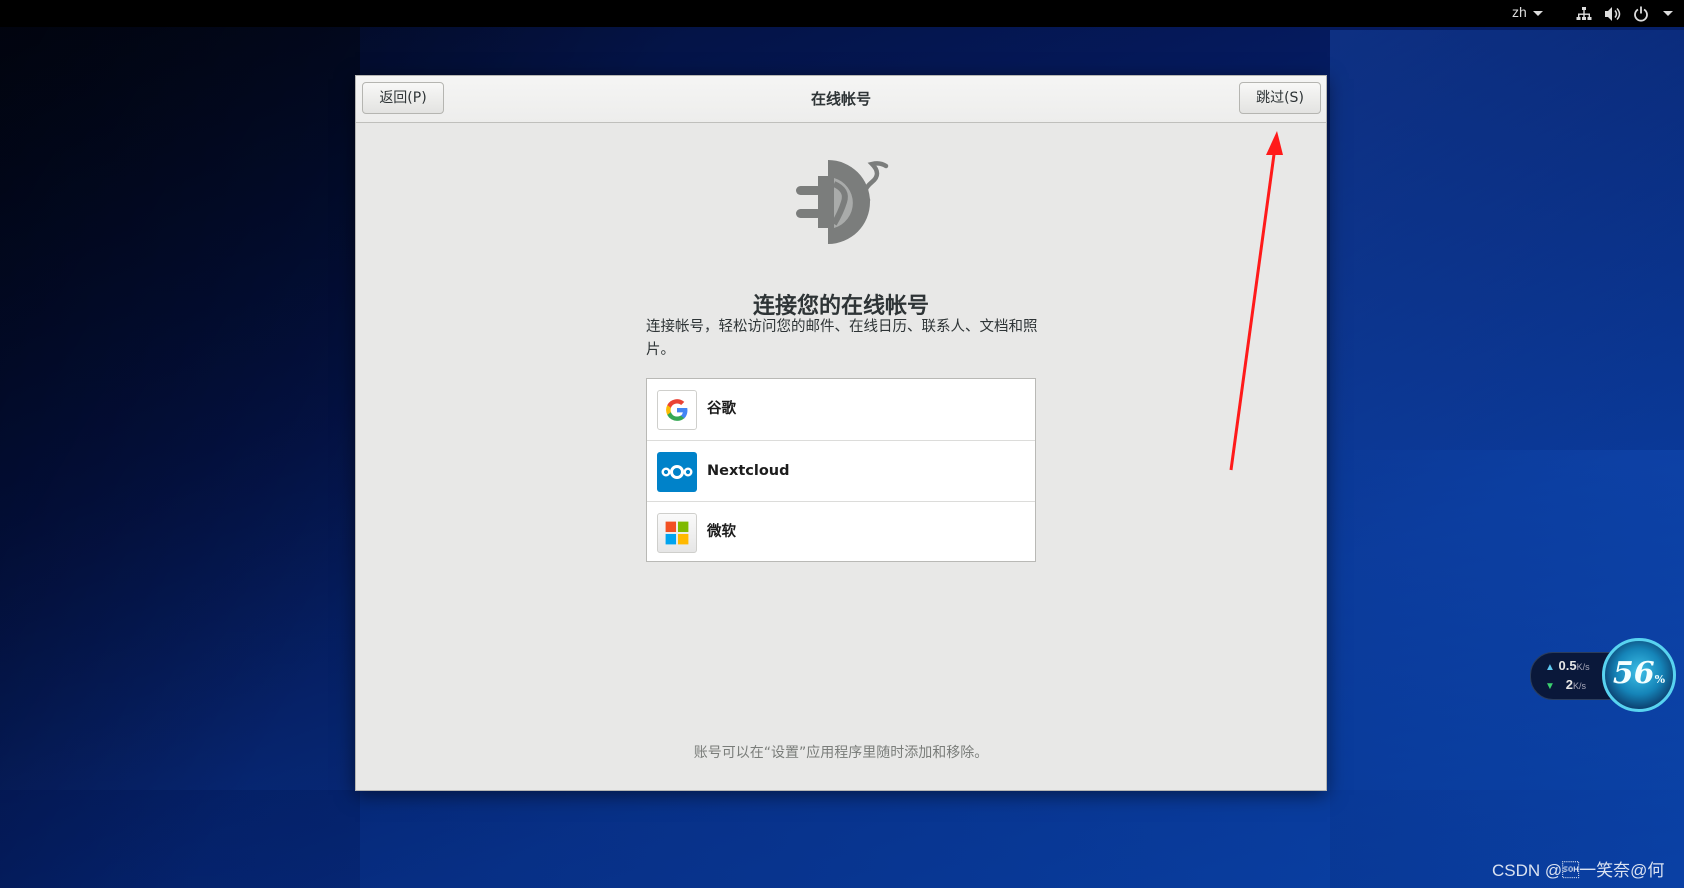 The height and width of the screenshot is (888, 1684). Describe the element at coordinates (1583, 667) in the screenshot. I see `upload-unit: K/s` at that location.